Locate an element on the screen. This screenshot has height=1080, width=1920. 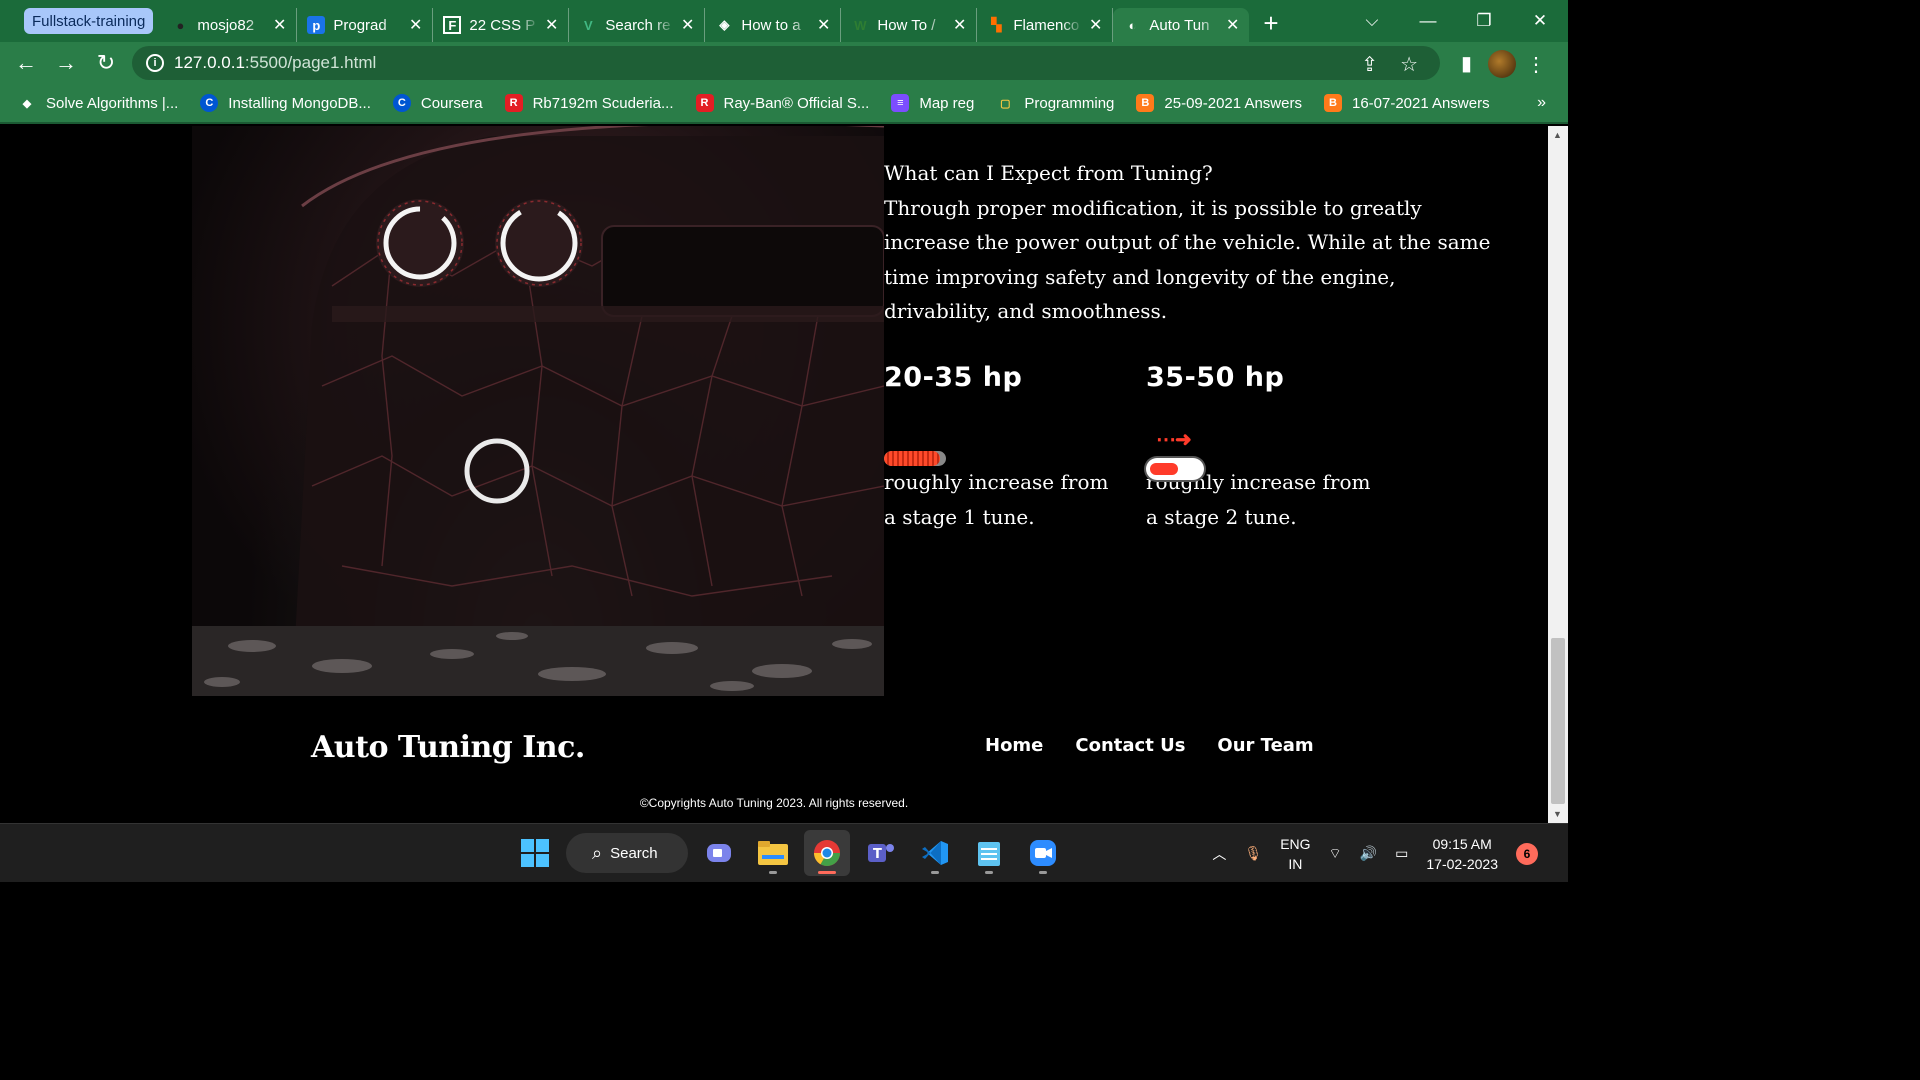
site-info-icon: i is located at coordinates (155, 63).